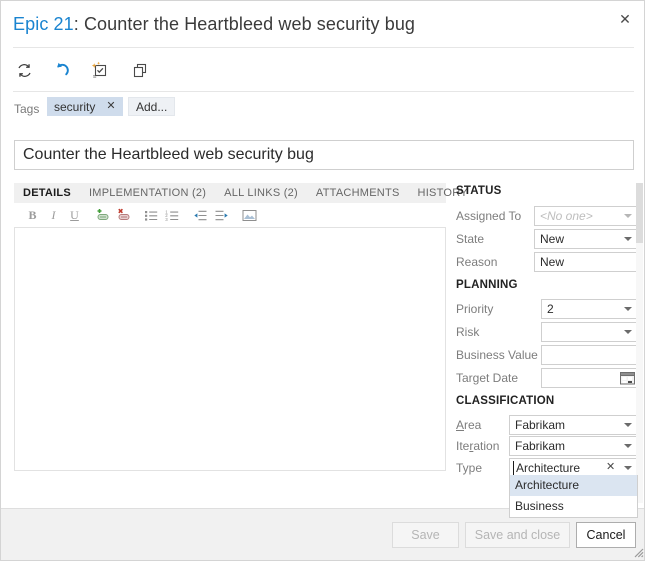  Describe the element at coordinates (606, 535) in the screenshot. I see `cancel-button: Cancel` at that location.